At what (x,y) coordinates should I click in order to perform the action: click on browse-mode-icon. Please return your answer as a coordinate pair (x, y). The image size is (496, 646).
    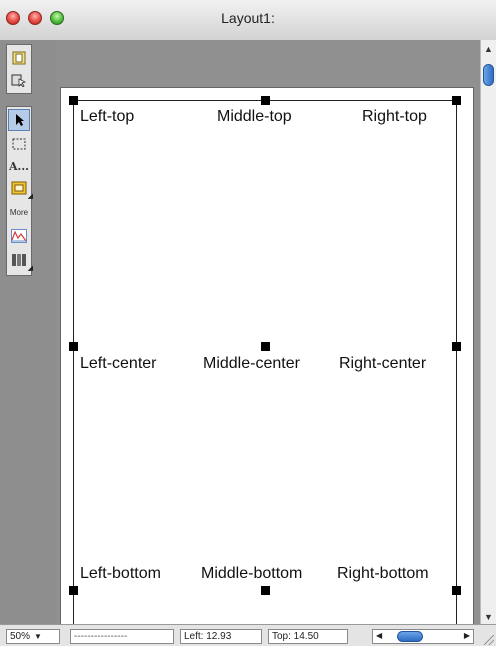
    Looking at the image, I should click on (19, 58).